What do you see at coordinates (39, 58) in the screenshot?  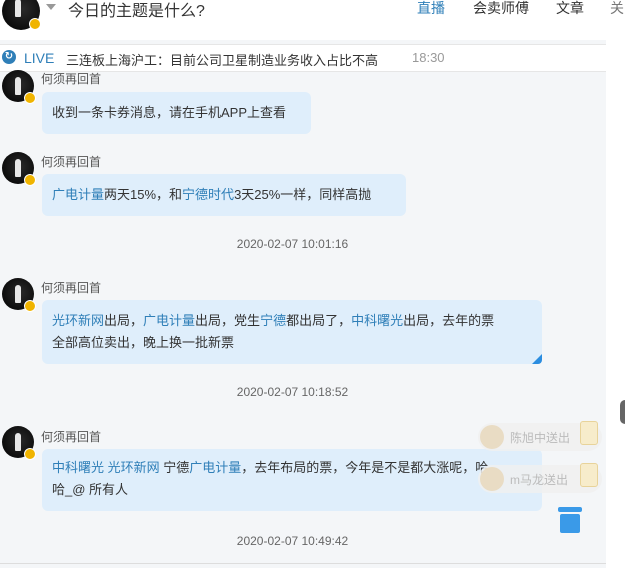 I see `live-label: LIVE` at bounding box center [39, 58].